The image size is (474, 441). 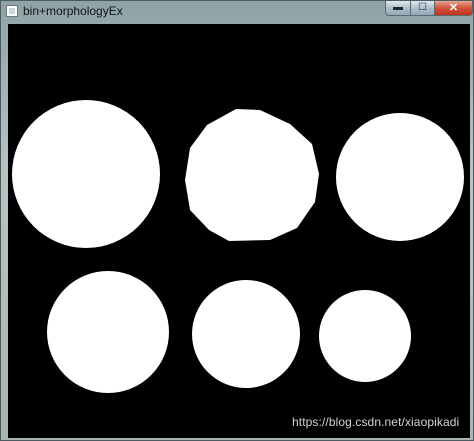 I want to click on title-bar: bin+morphologyEx ▬ ☐ ✕, so click(x=237, y=12).